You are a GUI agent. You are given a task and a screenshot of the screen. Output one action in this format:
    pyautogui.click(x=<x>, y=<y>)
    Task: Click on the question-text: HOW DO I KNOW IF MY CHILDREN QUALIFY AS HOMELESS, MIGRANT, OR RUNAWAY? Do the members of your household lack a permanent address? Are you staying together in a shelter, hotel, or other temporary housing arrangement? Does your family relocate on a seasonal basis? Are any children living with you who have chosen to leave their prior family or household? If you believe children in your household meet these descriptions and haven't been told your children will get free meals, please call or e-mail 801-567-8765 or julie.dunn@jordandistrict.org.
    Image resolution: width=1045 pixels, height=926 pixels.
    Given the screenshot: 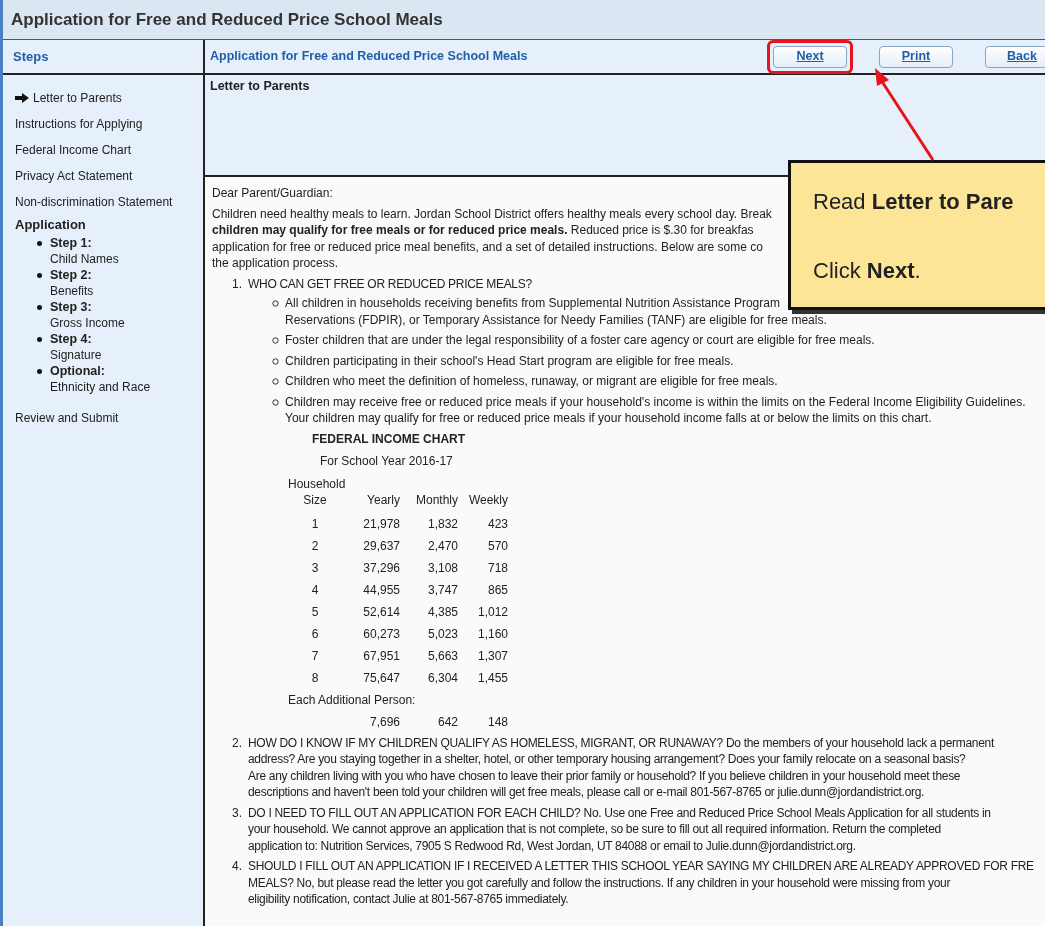 What is the action you would take?
    pyautogui.click(x=621, y=767)
    